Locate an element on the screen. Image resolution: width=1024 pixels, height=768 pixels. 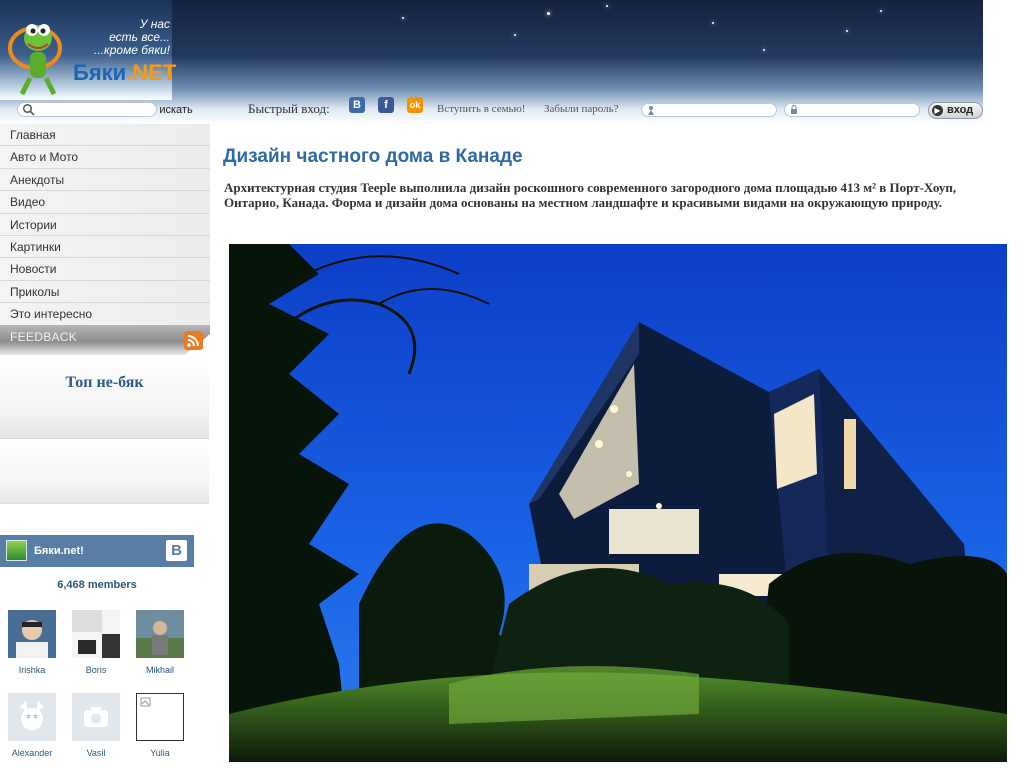
member-name: Alexander is located at coordinates (32, 753).